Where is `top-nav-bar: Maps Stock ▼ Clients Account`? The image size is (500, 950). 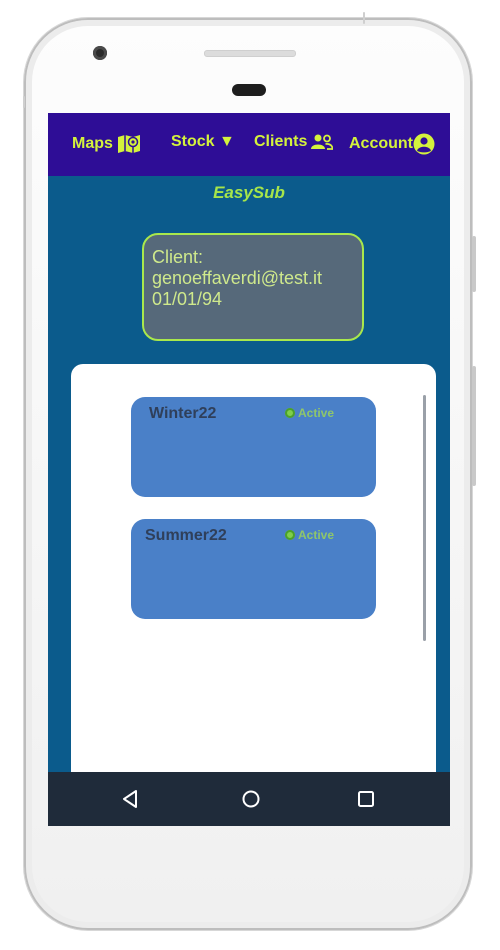 top-nav-bar: Maps Stock ▼ Clients Account is located at coordinates (249, 144).